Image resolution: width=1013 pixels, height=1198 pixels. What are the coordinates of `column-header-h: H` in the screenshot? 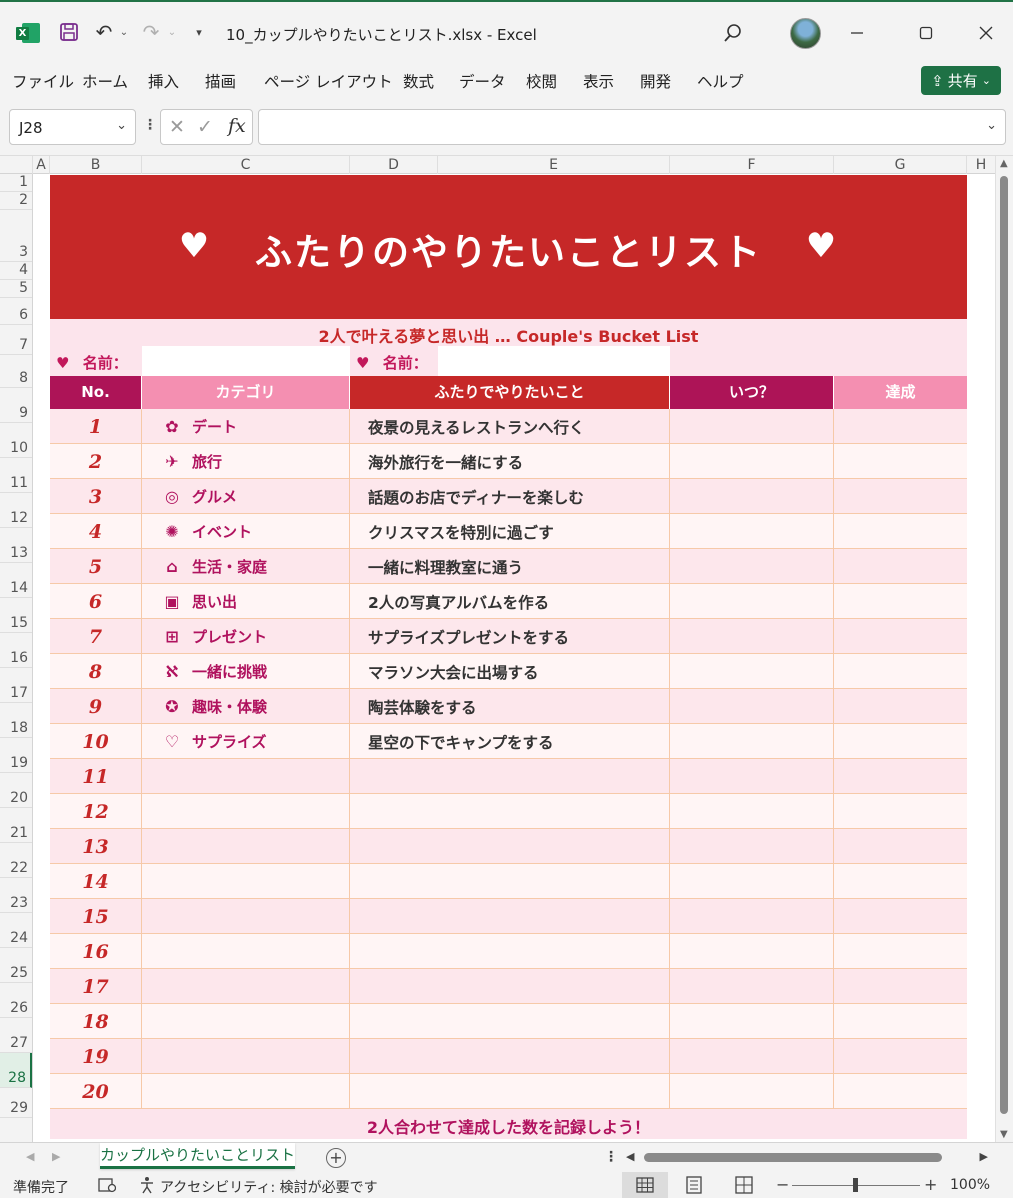 It's located at (981, 165).